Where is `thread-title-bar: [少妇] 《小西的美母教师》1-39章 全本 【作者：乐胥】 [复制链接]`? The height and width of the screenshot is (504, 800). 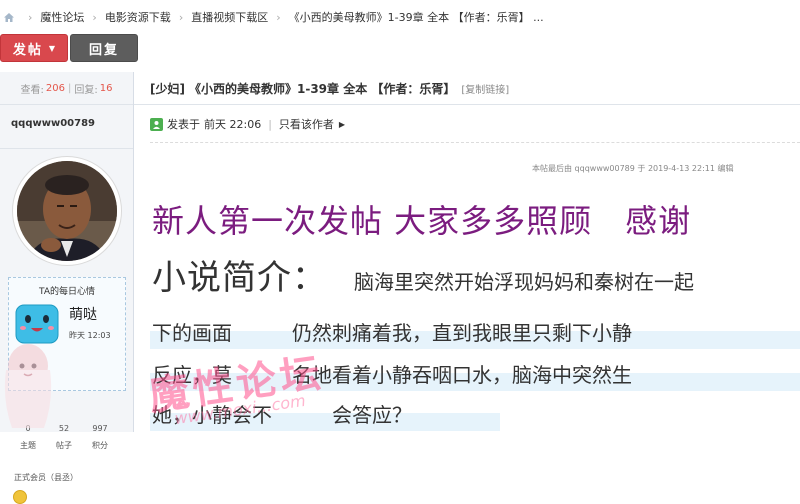 thread-title-bar: [少妇] 《小西的美母教师》1-39章 全本 【作者：乐胥】 [复制链接] is located at coordinates (467, 88).